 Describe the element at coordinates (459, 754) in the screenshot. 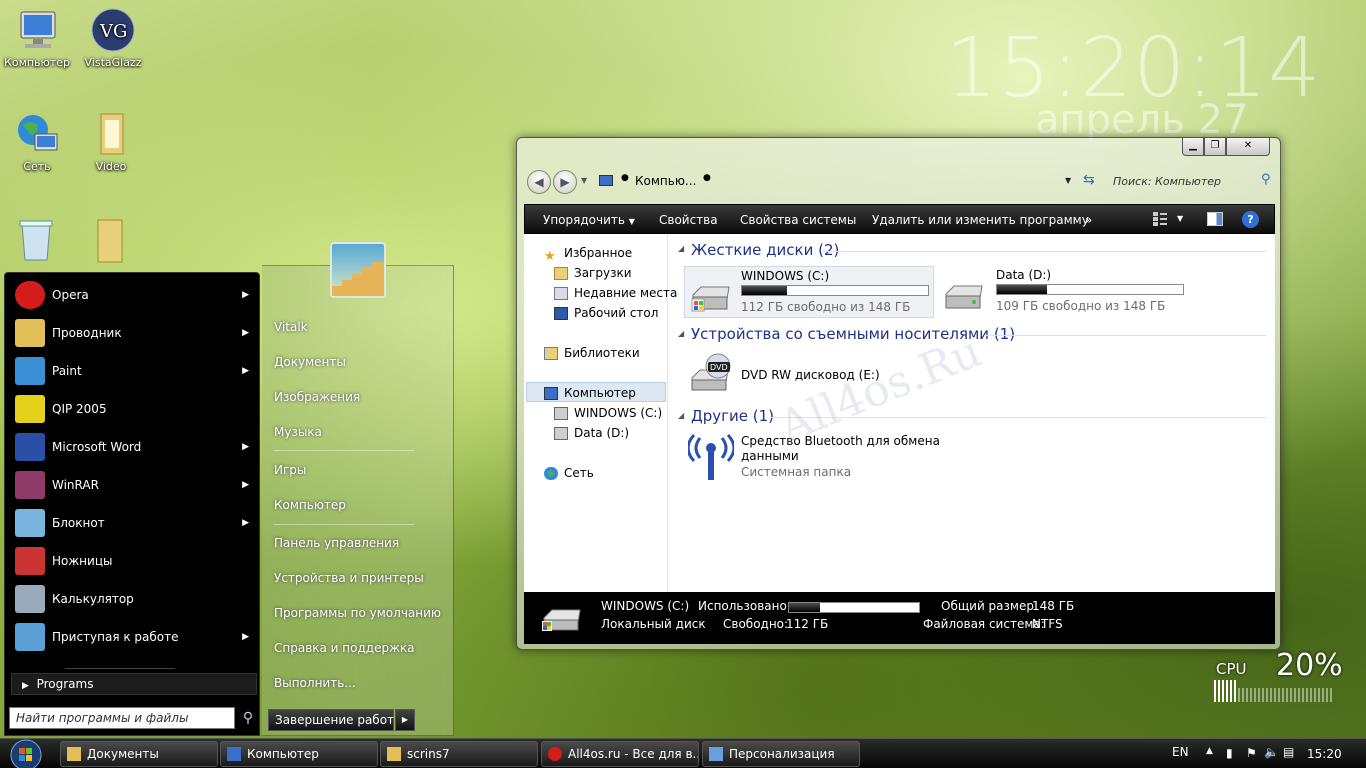

I see `taskbar-button-2: scrins7` at that location.